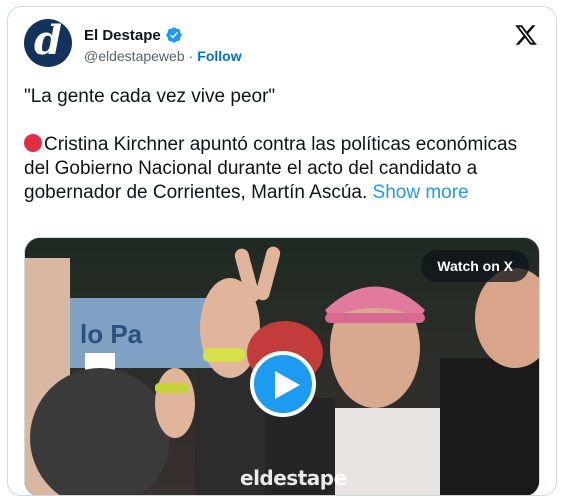 The image size is (565, 496). I want to click on verified-badge-icon, so click(174, 35).